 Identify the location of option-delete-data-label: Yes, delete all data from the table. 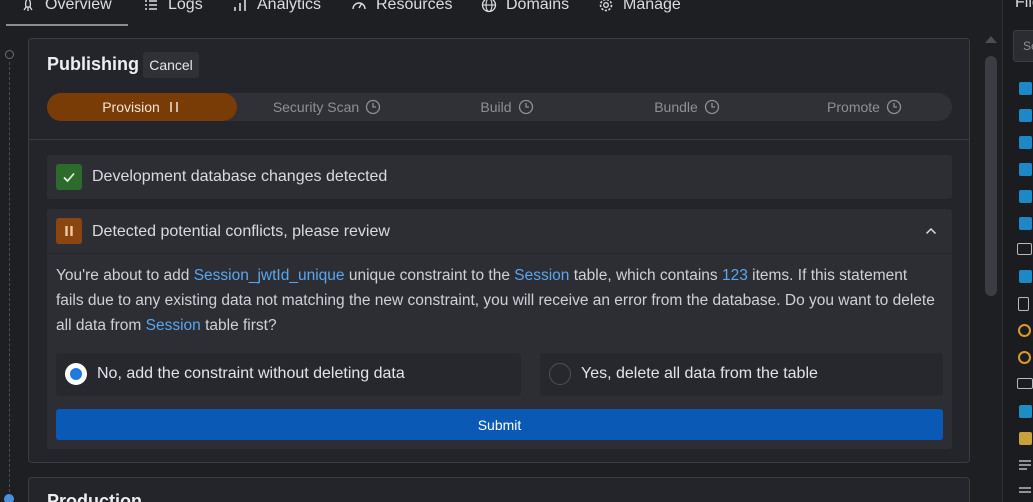
(699, 373).